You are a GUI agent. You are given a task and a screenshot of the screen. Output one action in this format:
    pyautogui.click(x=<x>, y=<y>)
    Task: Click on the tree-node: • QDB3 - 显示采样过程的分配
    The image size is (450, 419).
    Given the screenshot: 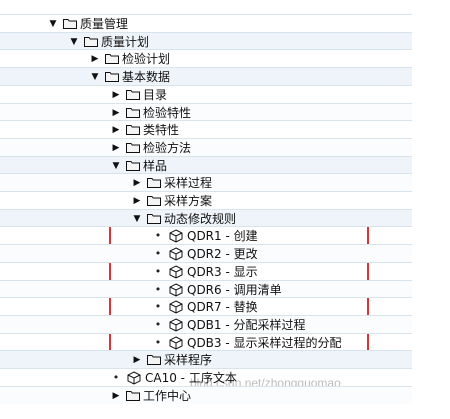 What is the action you would take?
    pyautogui.click(x=206, y=342)
    